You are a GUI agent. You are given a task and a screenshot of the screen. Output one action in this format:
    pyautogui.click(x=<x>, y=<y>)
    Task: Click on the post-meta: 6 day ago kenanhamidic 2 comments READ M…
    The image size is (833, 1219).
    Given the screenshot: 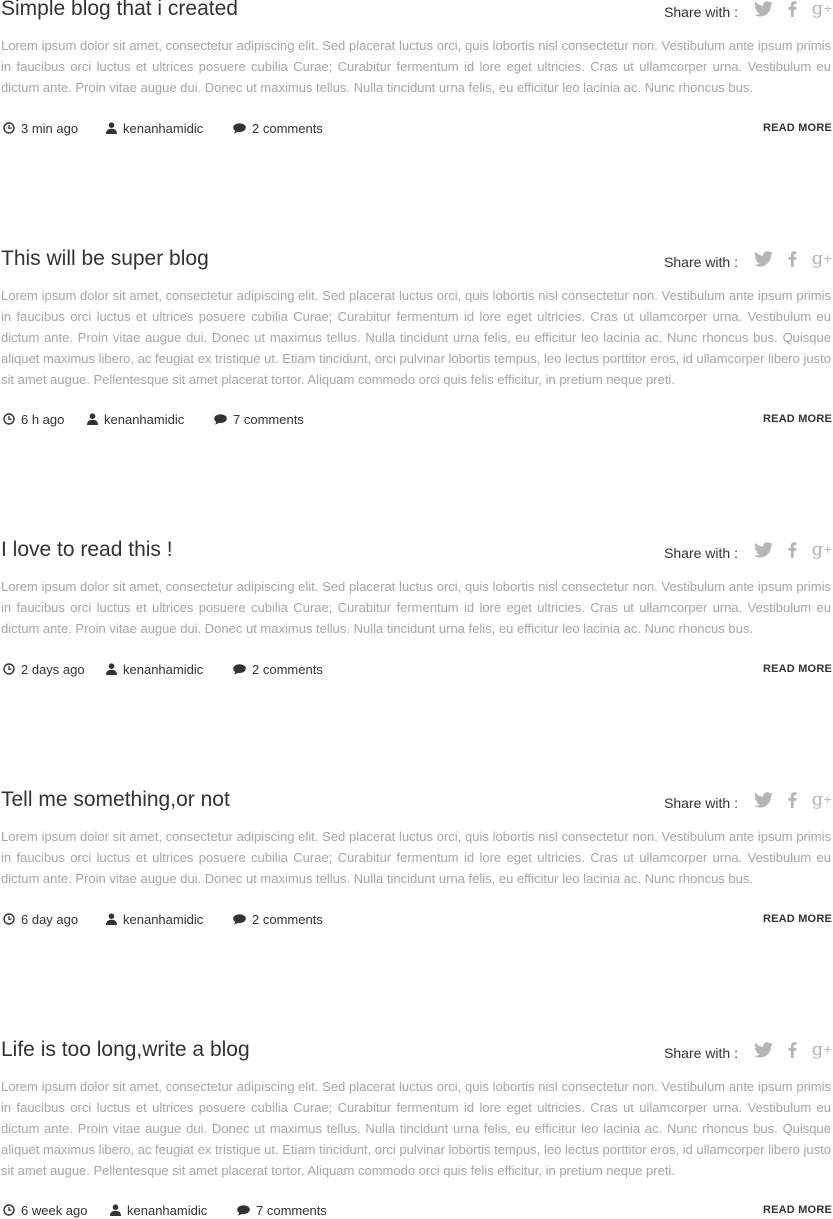 What is the action you would take?
    pyautogui.click(x=416, y=919)
    